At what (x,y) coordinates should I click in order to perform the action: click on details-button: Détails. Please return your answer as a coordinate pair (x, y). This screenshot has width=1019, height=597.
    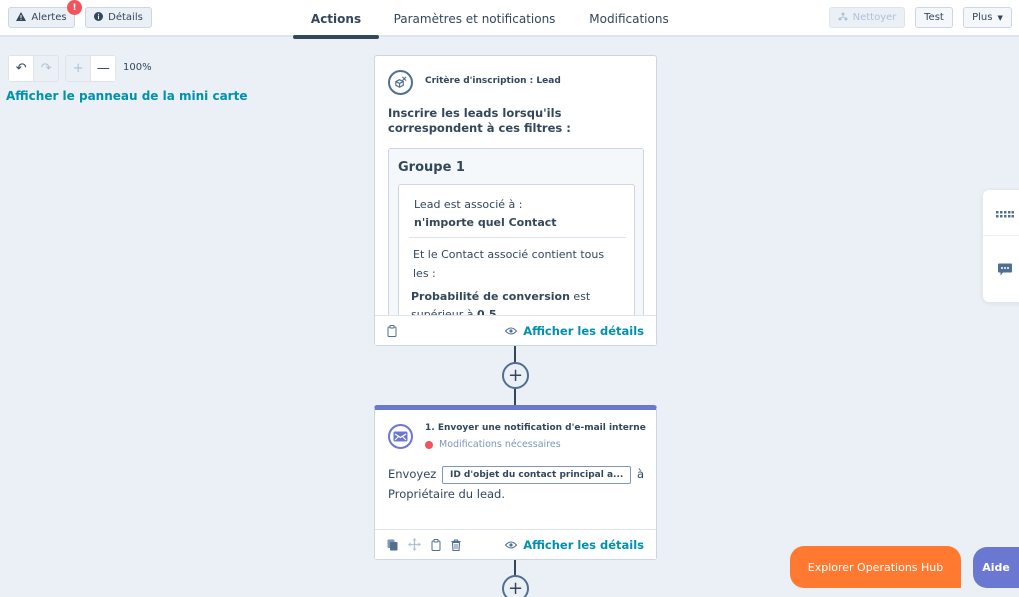
    Looking at the image, I should click on (118, 17).